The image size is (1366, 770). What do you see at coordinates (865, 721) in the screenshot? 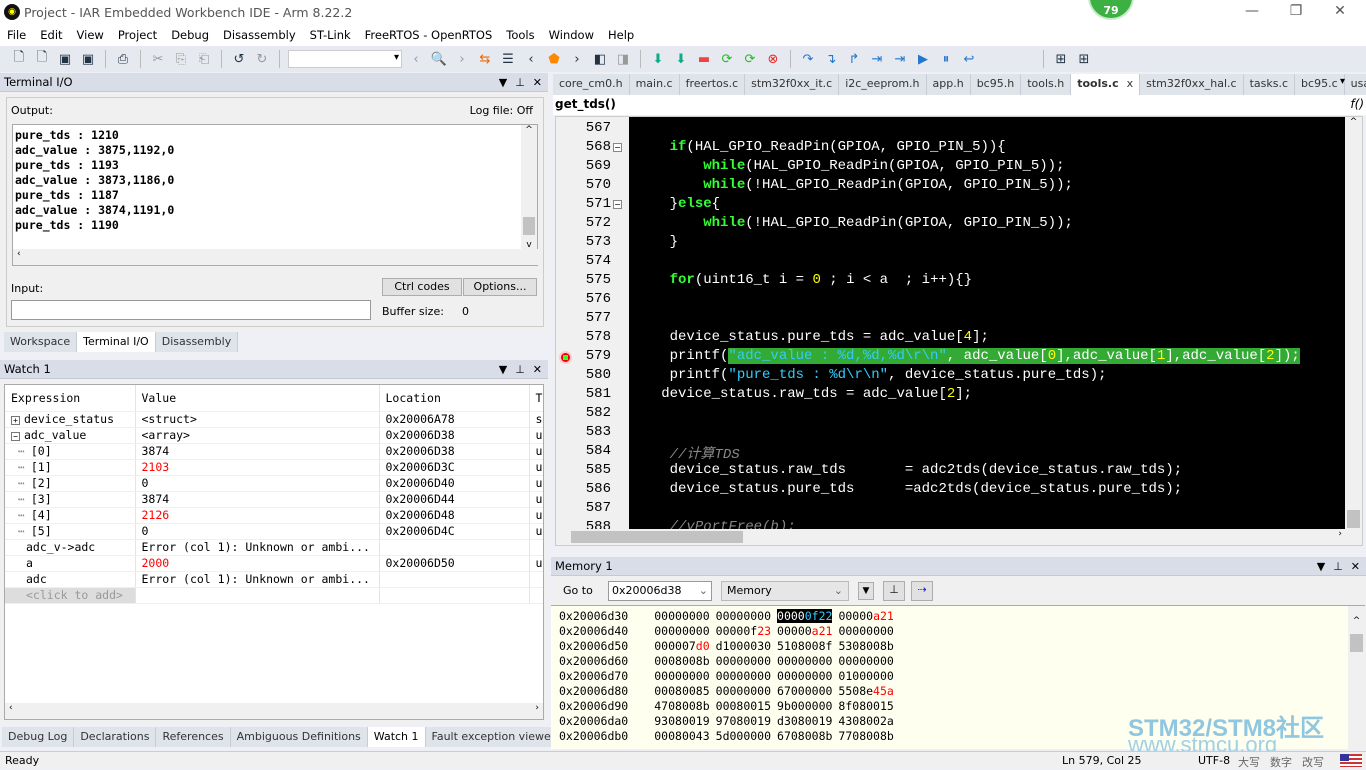
I see `memory-word: 4308002a` at bounding box center [865, 721].